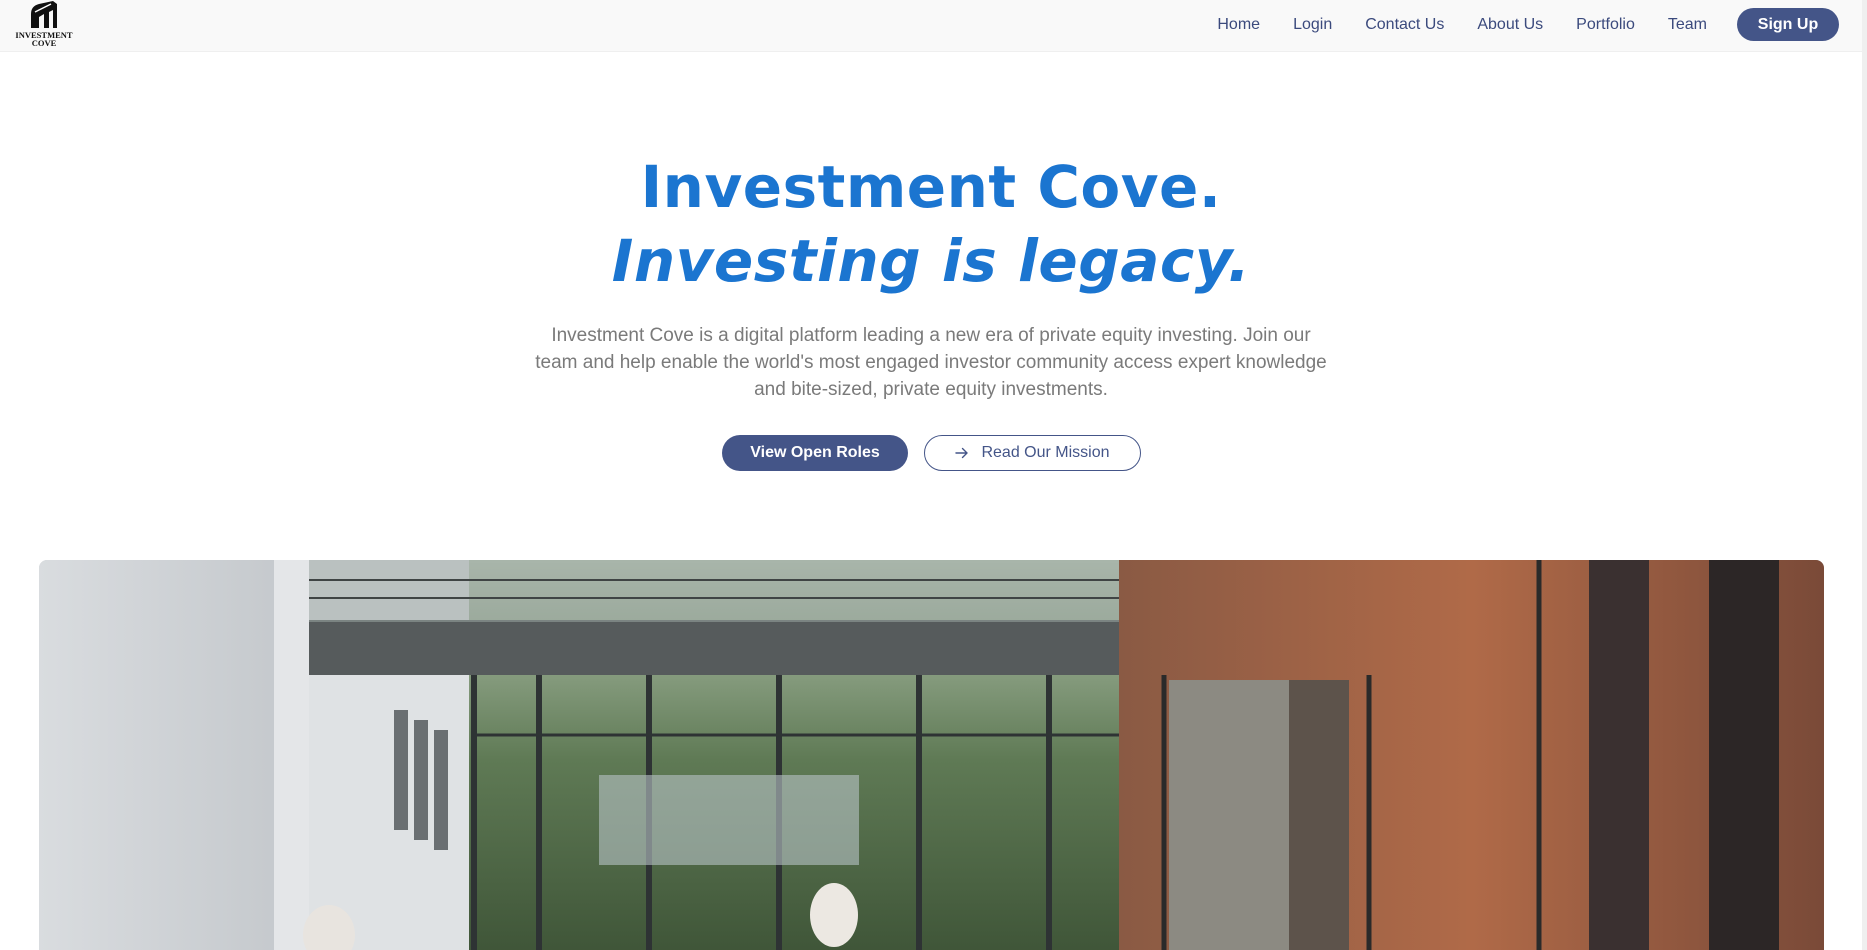 The width and height of the screenshot is (1867, 950). What do you see at coordinates (931, 261) in the screenshot?
I see `hero-subtitle: Investing is legacy.` at bounding box center [931, 261].